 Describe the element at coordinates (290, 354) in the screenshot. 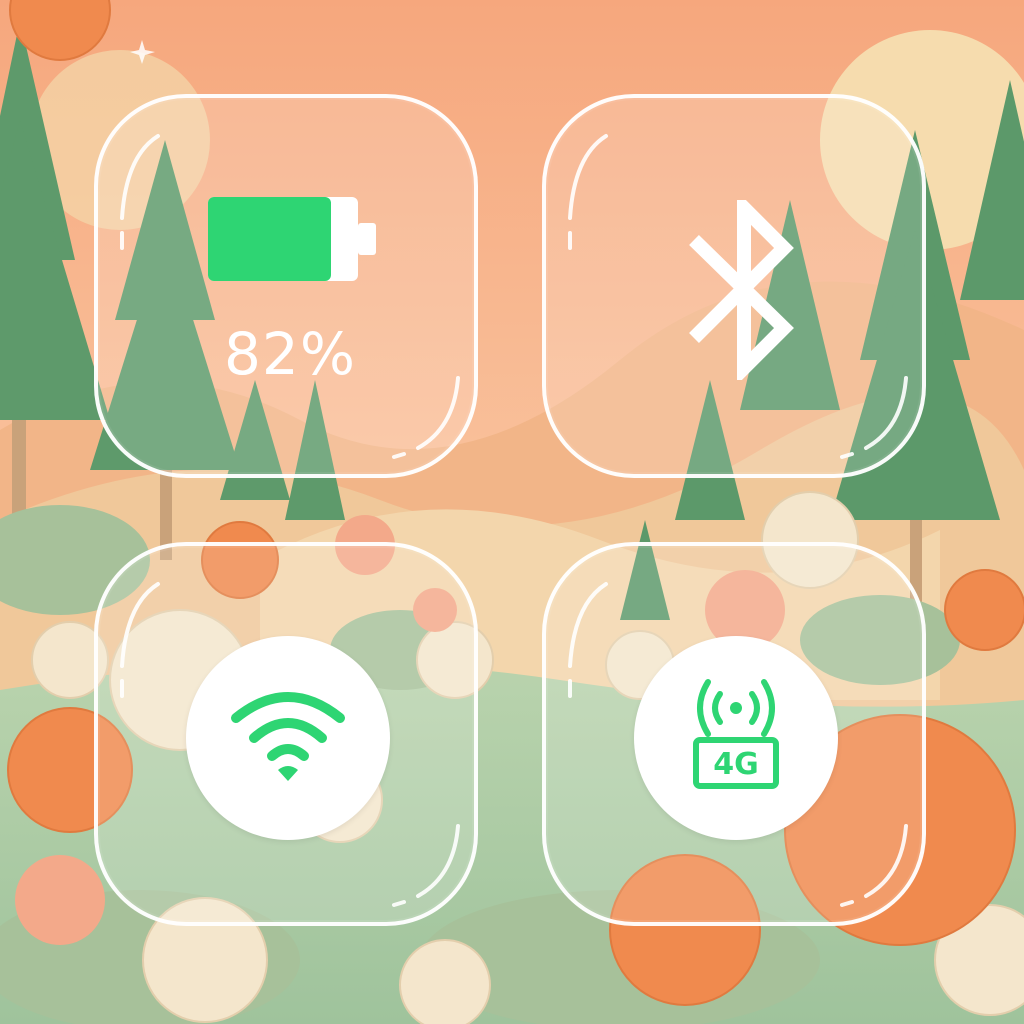

I see `battery-percentage-label: 82%` at that location.